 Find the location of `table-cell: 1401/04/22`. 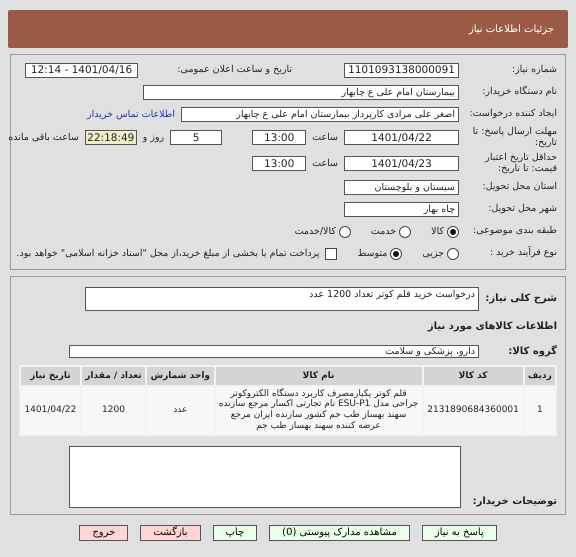

table-cell: 1401/04/22 is located at coordinates (50, 410).